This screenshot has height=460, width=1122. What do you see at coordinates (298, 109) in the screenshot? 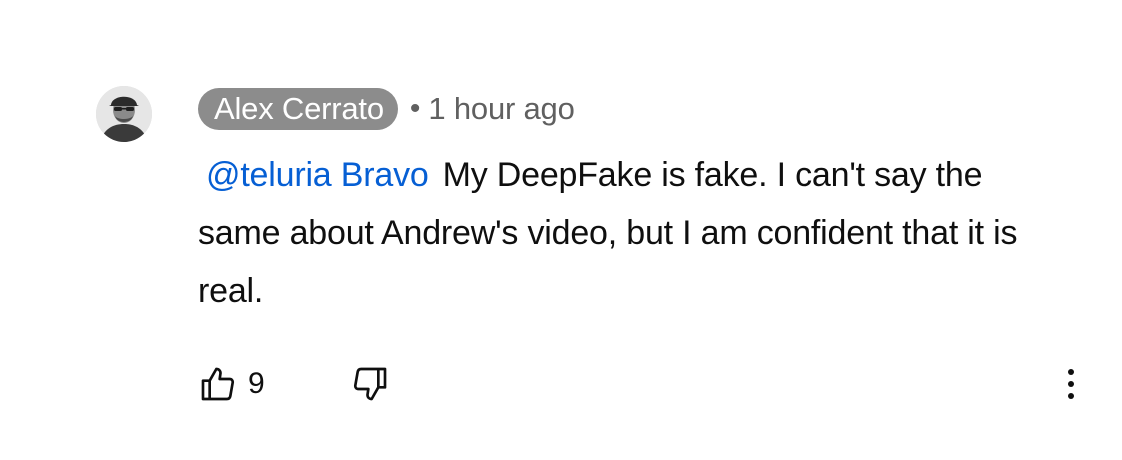
I see `author-name-chip: Alex Cerrato` at bounding box center [298, 109].